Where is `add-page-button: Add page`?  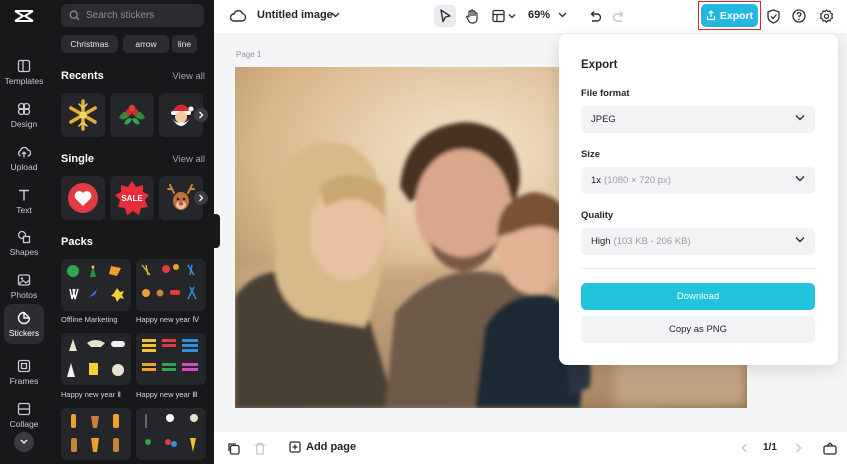
add-page-button: Add page is located at coordinates (322, 447).